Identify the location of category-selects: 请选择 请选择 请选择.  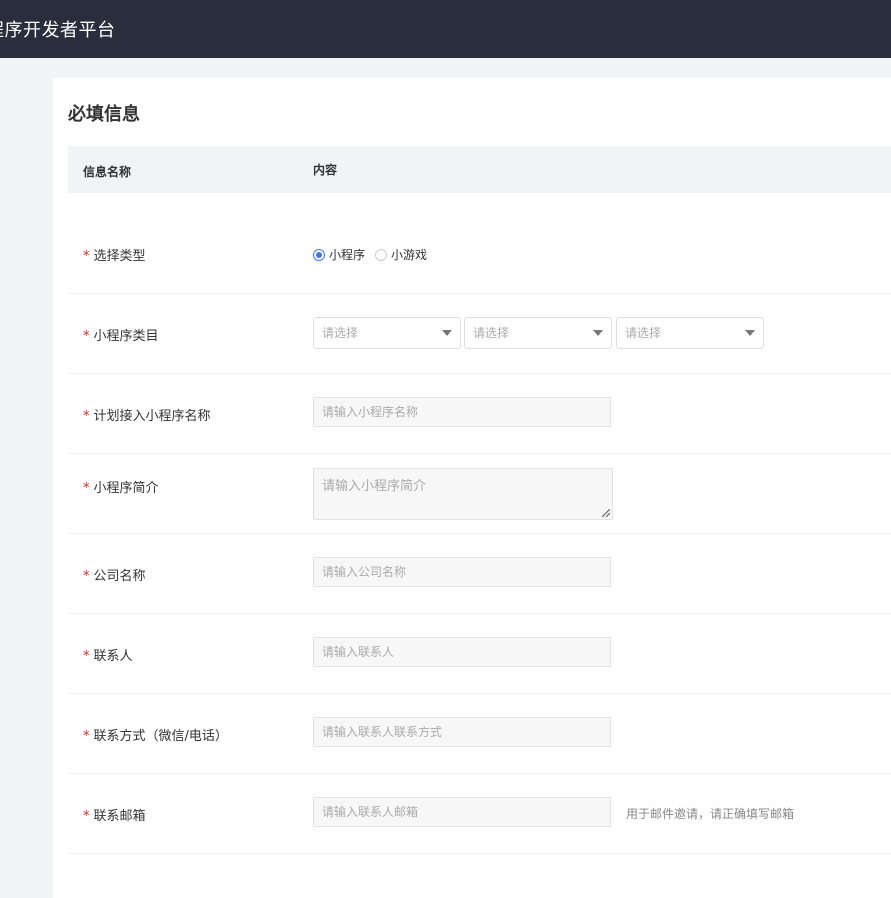
(543, 333).